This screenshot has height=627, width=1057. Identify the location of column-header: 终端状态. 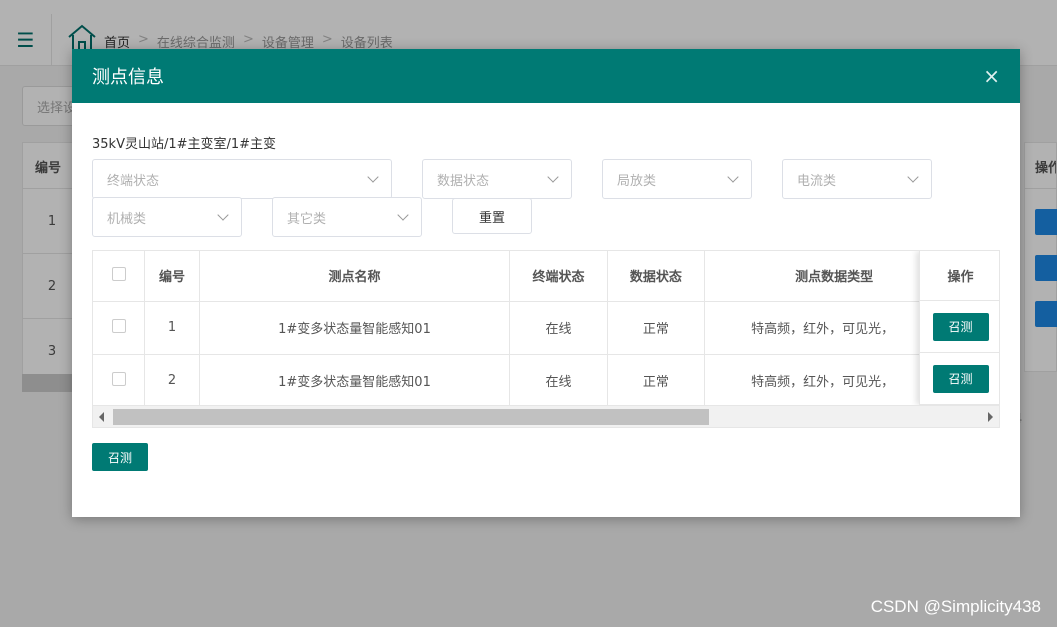
(558, 276).